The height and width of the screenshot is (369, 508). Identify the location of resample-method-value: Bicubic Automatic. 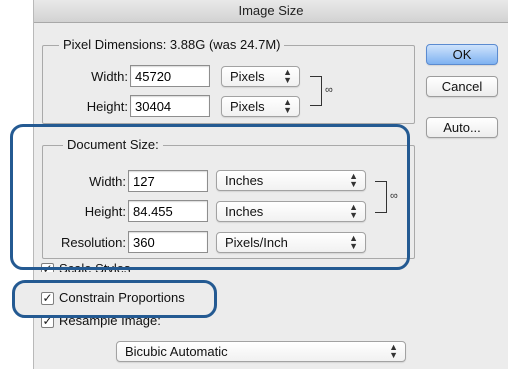
(176, 351).